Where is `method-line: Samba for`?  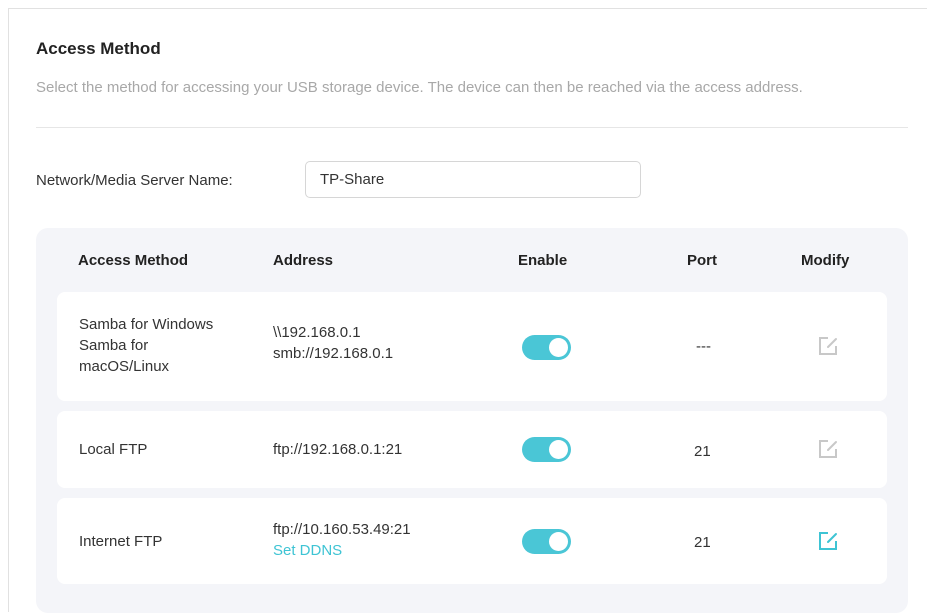
method-line: Samba for is located at coordinates (114, 345).